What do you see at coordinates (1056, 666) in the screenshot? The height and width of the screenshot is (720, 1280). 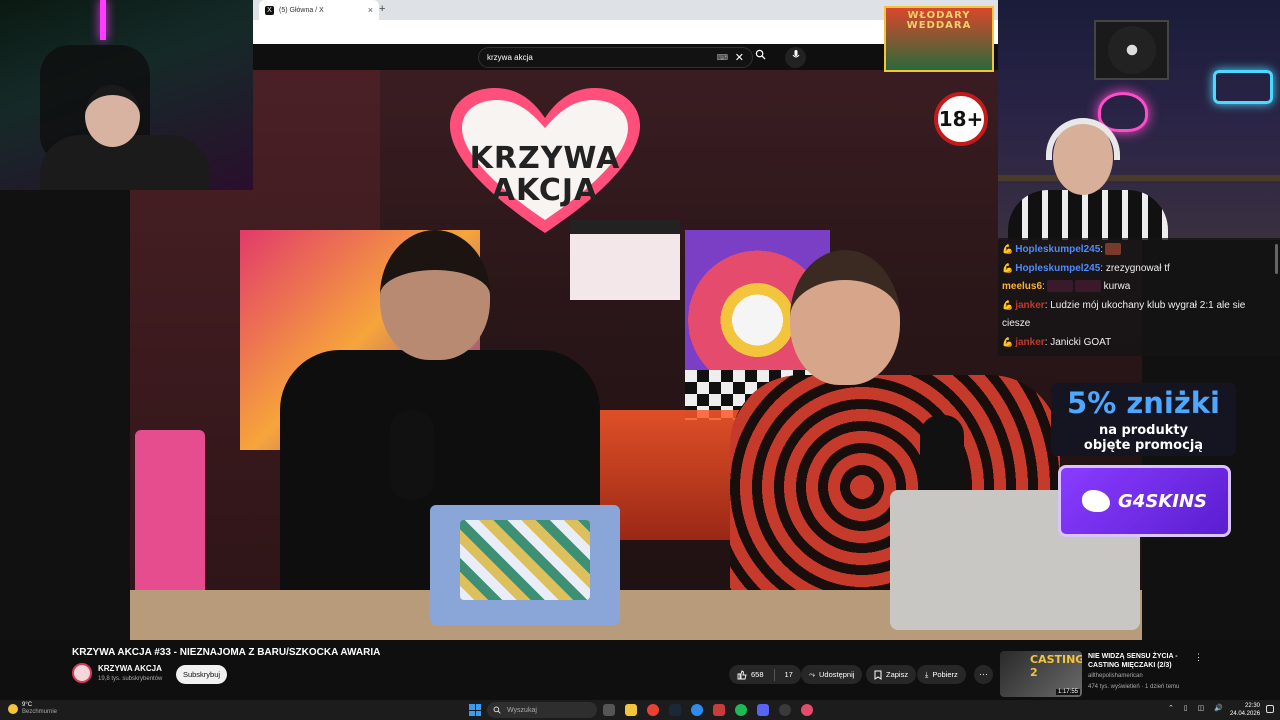 I see `thumbnail-text: CASTING 2` at bounding box center [1056, 666].